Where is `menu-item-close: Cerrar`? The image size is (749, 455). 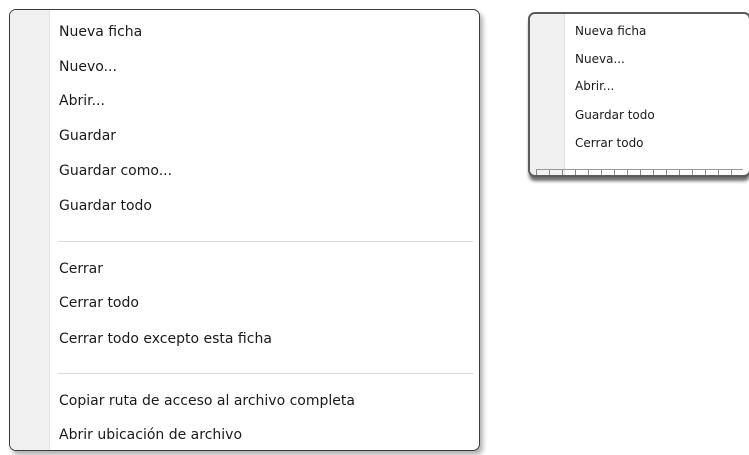 menu-item-close: Cerrar is located at coordinates (244, 269).